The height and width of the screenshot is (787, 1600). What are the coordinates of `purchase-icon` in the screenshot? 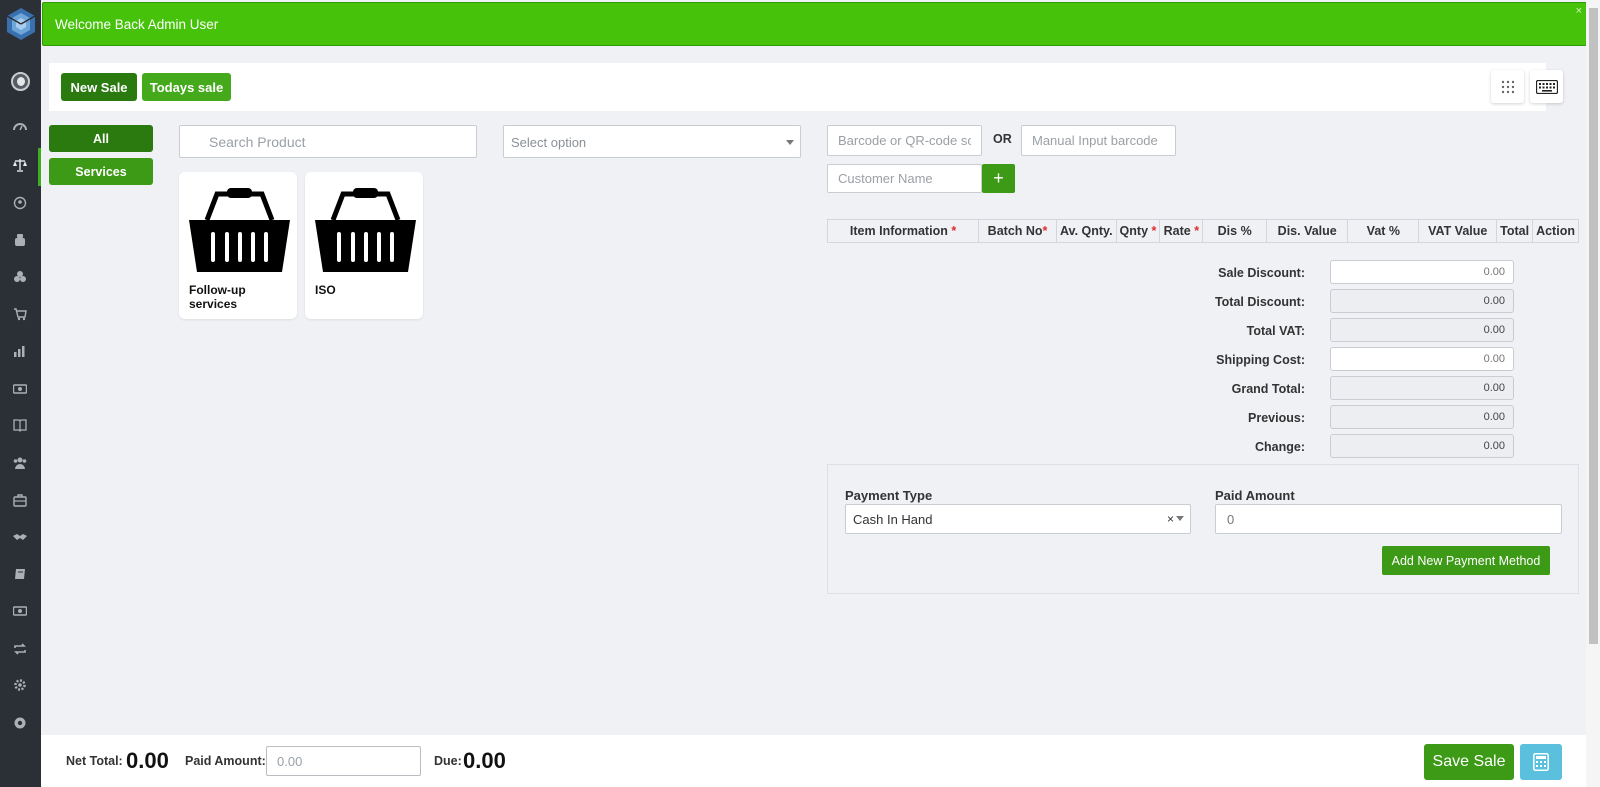 It's located at (20, 314).